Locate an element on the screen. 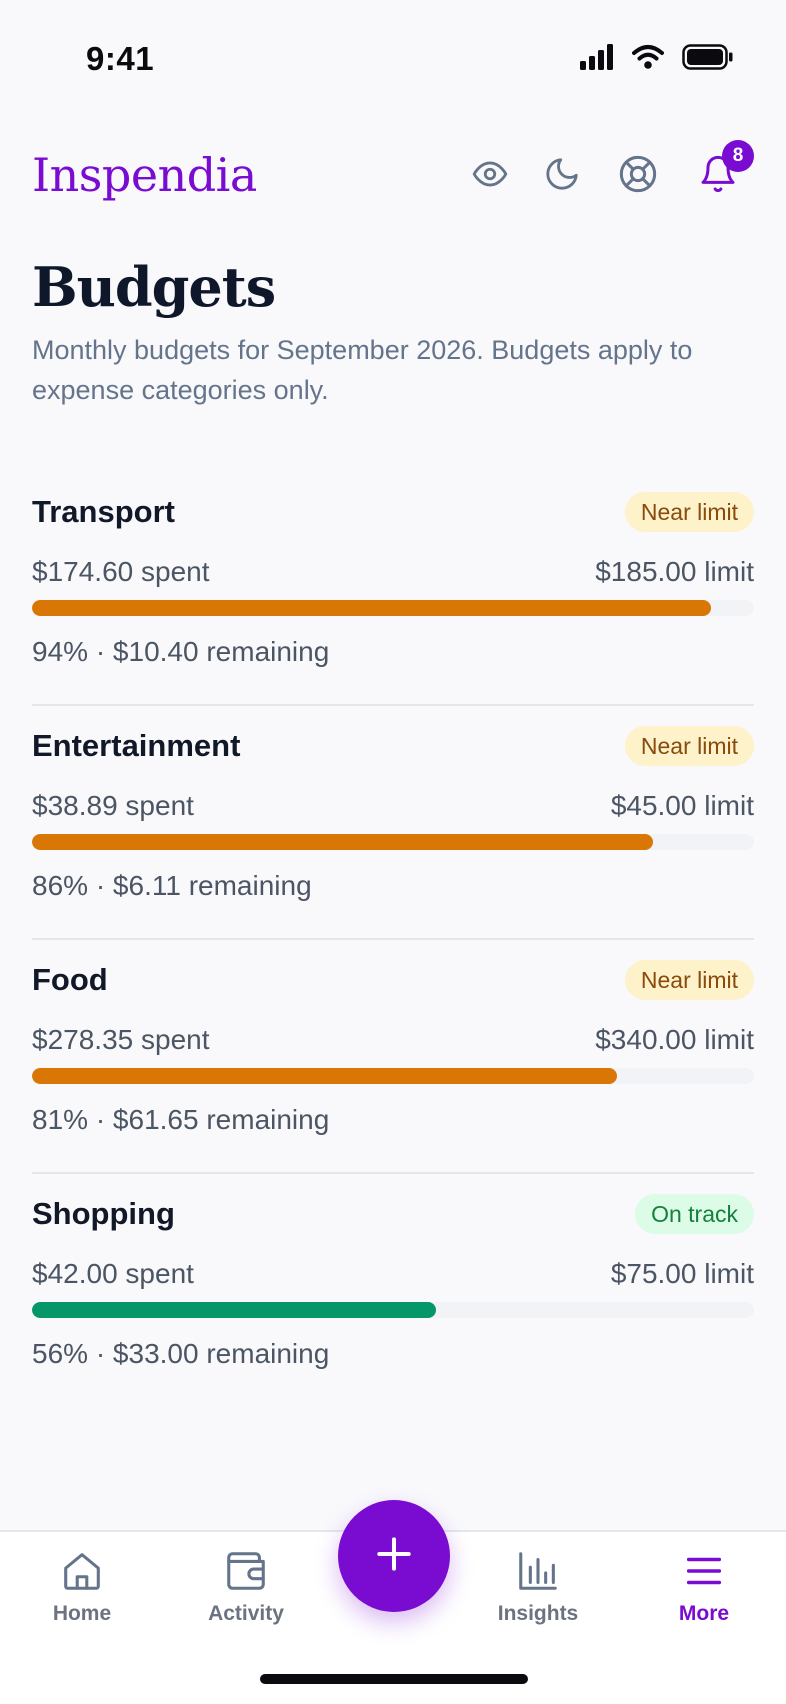 The image size is (786, 1704). nav-more: More is located at coordinates (704, 1587).